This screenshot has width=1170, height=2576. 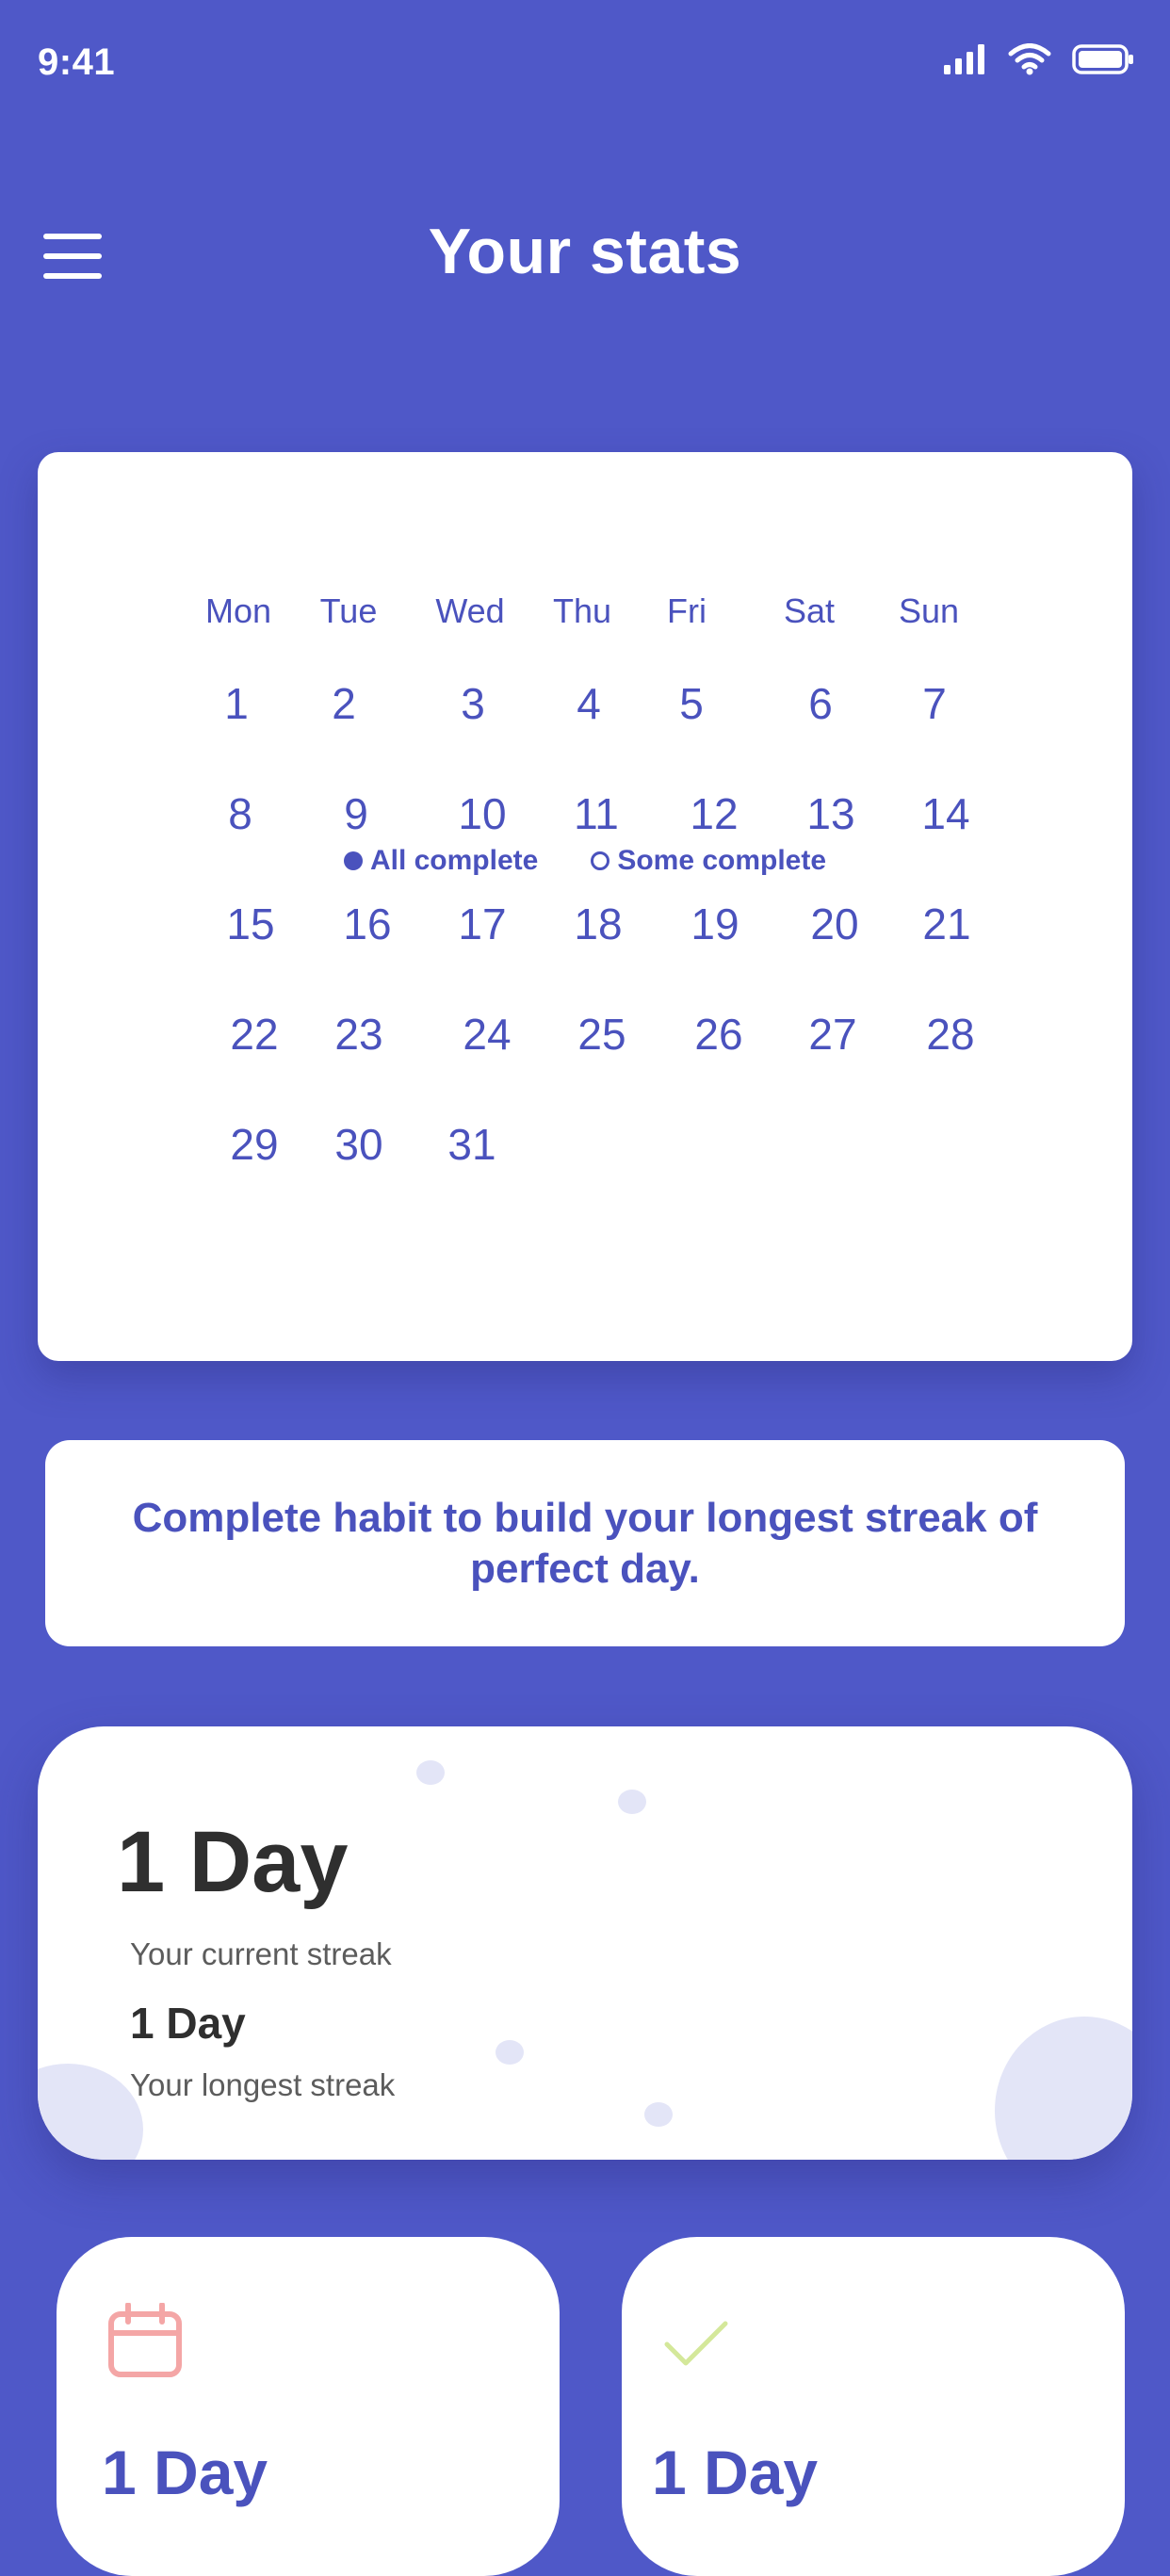 I want to click on calendar-day: 29, so click(x=254, y=1144).